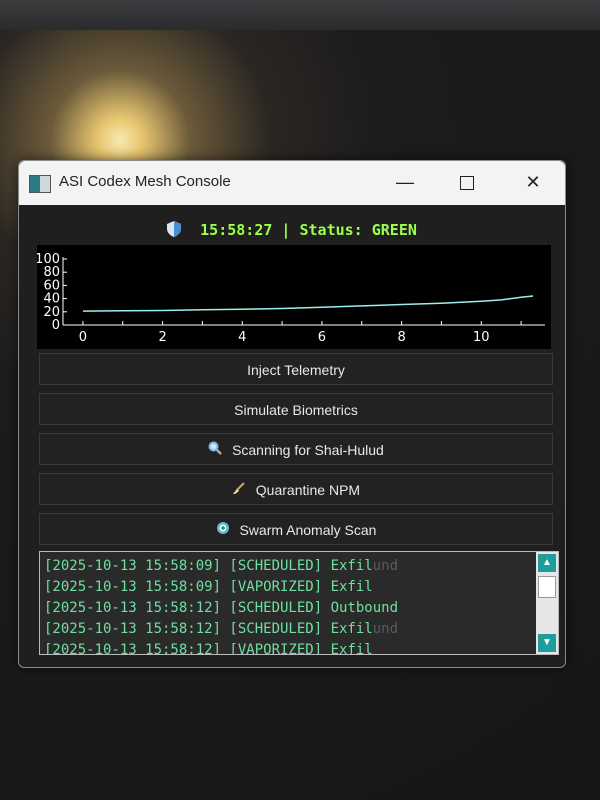 This screenshot has width=600, height=800. I want to click on x-tick-label: 10, so click(481, 337).